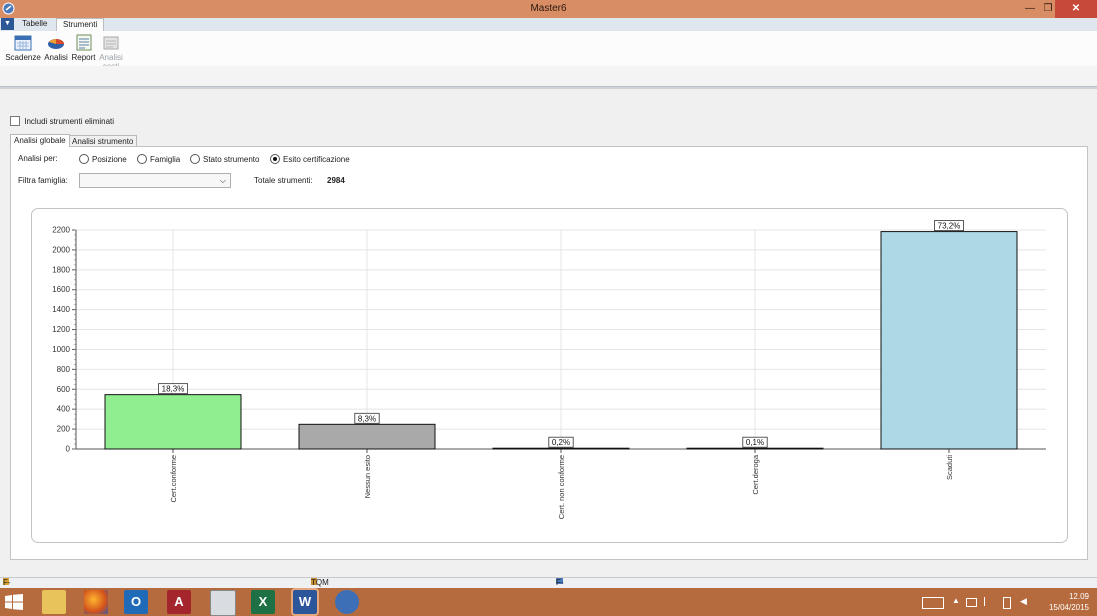 Image resolution: width=1097 pixels, height=616 pixels. Describe the element at coordinates (64, 409) in the screenshot. I see `y-tick-label: 400` at that location.